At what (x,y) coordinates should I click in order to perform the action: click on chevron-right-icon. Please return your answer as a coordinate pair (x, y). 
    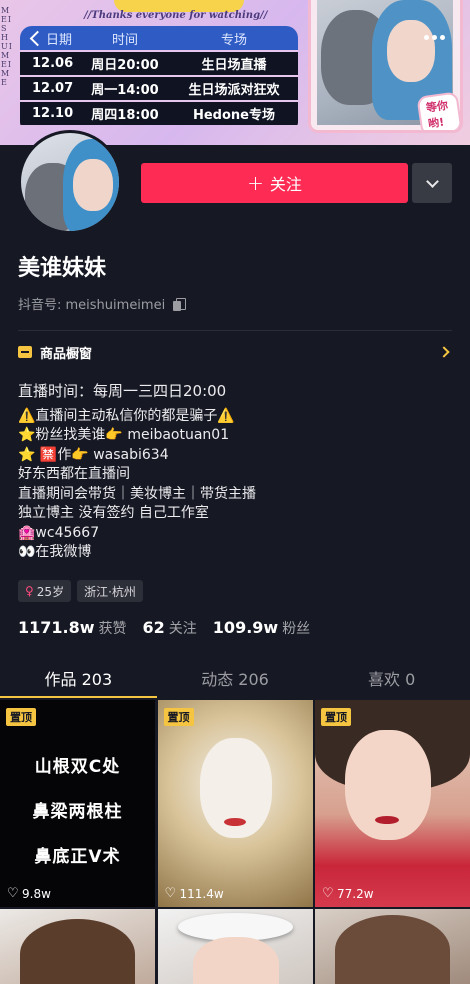
    Looking at the image, I should click on (444, 352).